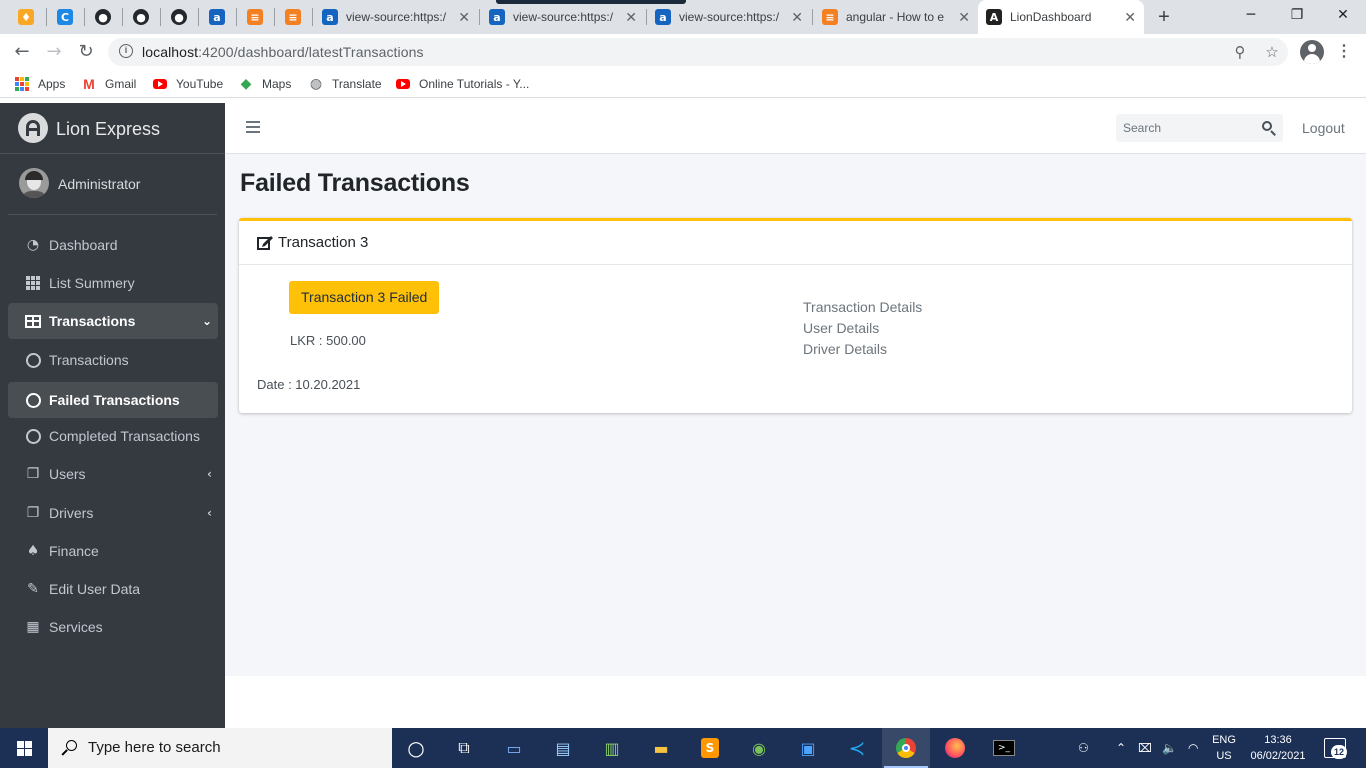  What do you see at coordinates (612, 748) in the screenshot?
I see `taskbar-app-chart: ▥` at bounding box center [612, 748].